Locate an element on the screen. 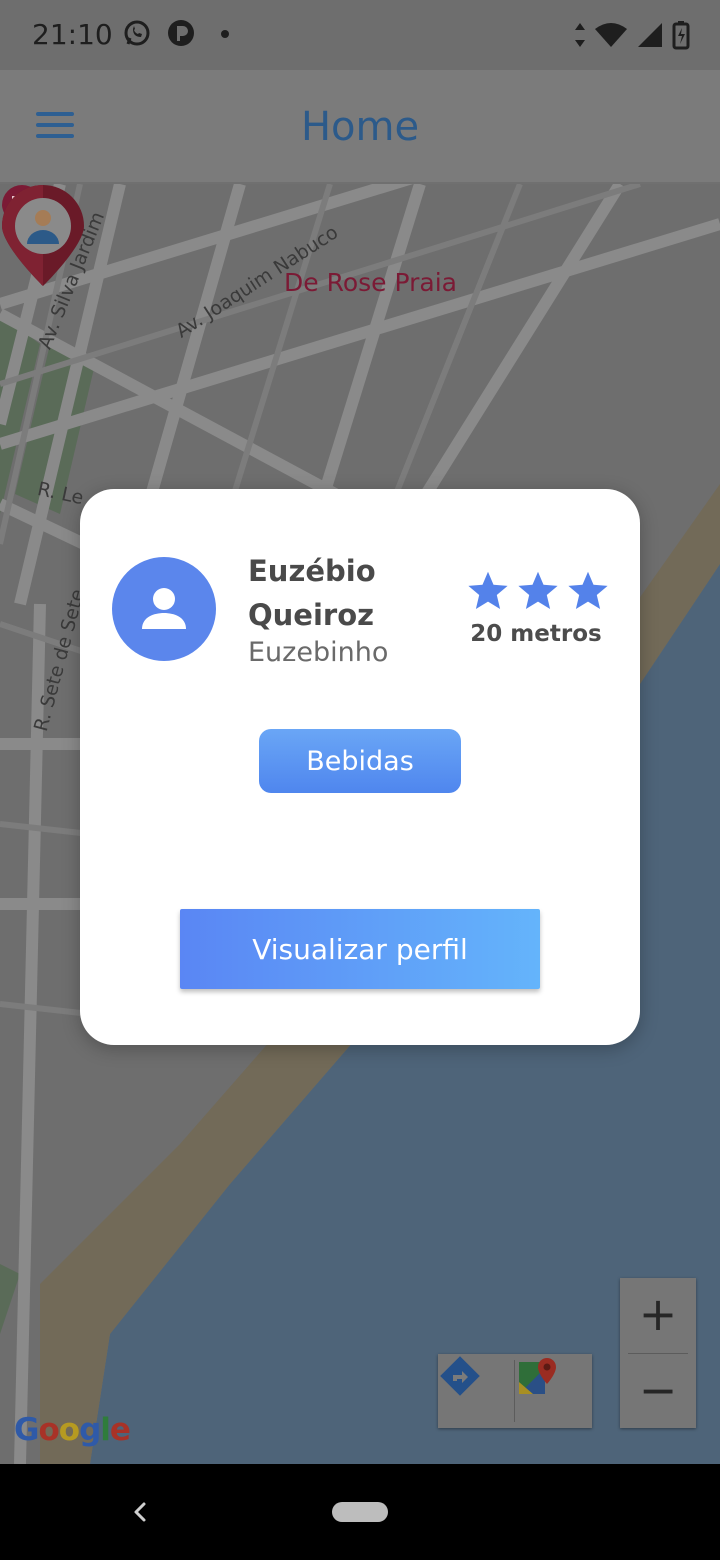 Image resolution: width=720 pixels, height=1560 pixels. open-in-maps-icon is located at coordinates (553, 1391).